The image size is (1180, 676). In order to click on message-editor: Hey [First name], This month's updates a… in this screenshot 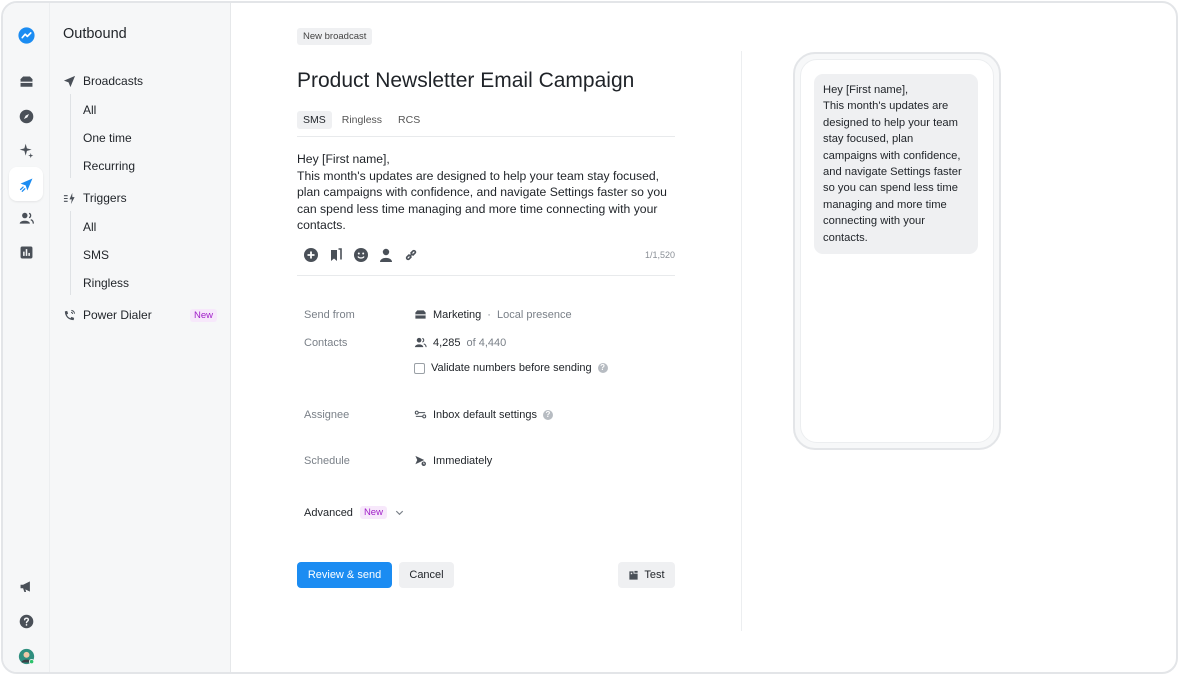, I will do `click(487, 192)`.